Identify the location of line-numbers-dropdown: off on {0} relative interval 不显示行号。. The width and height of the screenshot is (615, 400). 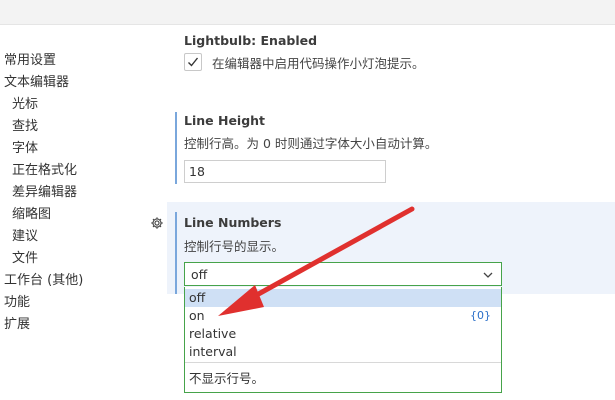
(343, 340).